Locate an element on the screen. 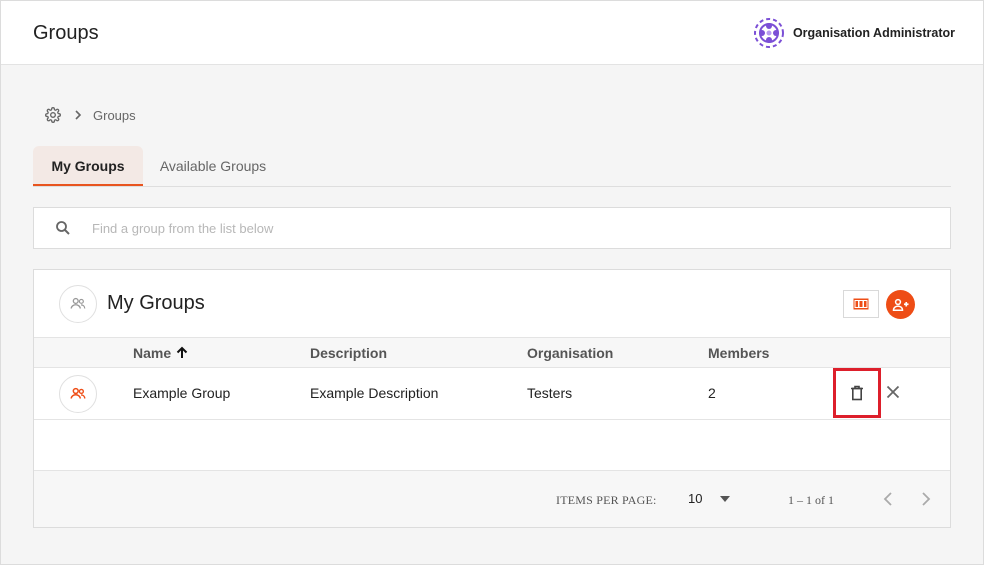 Image resolution: width=984 pixels, height=565 pixels. column-header-organisation: Organisation is located at coordinates (570, 353).